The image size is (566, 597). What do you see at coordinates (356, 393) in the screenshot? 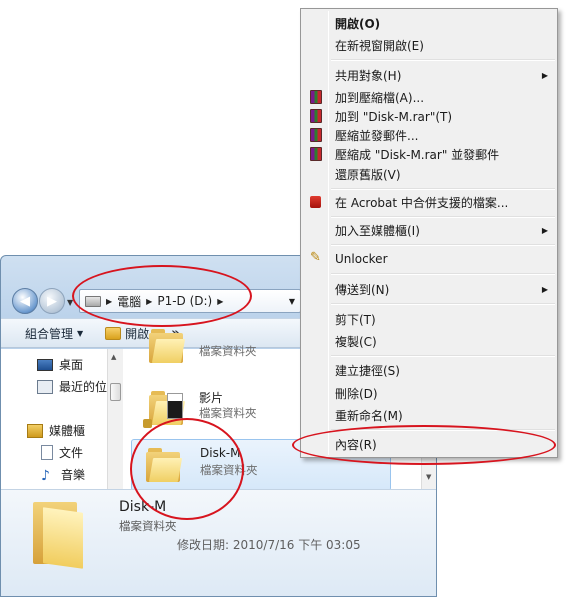
I see `menu-item-label: 刪除(D)` at bounding box center [356, 393].